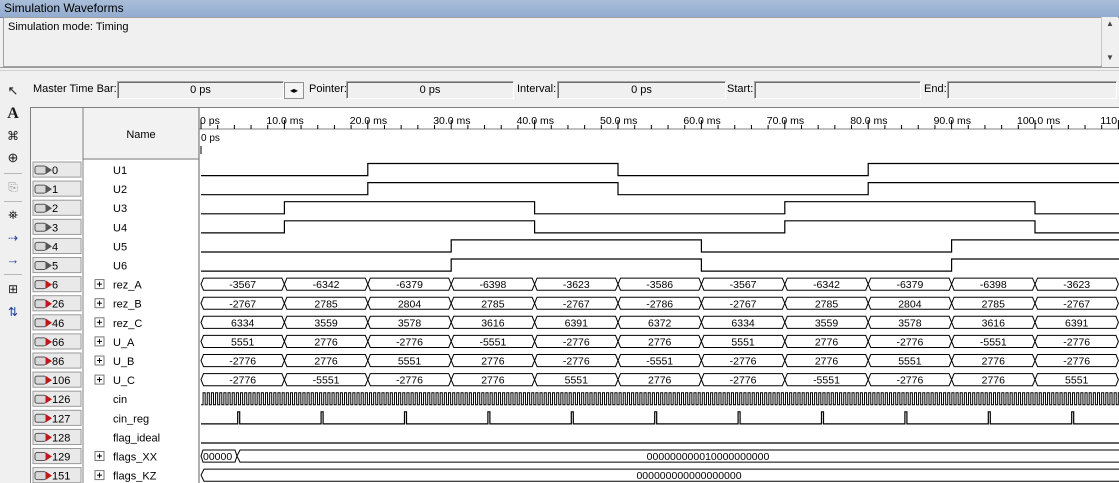 Image resolution: width=1119 pixels, height=483 pixels. I want to click on panel-divider, so click(559, 67).